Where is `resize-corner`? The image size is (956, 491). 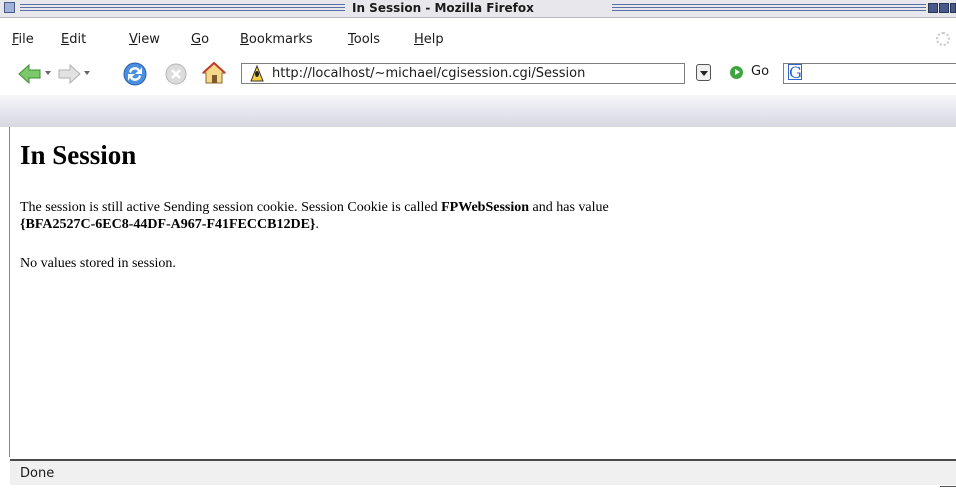
resize-corner is located at coordinates (948, 486).